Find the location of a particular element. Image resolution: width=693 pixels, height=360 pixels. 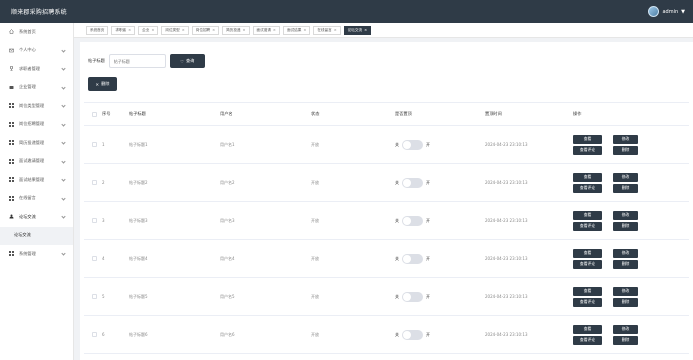

sidebar-item-12: 论坛交流 is located at coordinates (36, 235).